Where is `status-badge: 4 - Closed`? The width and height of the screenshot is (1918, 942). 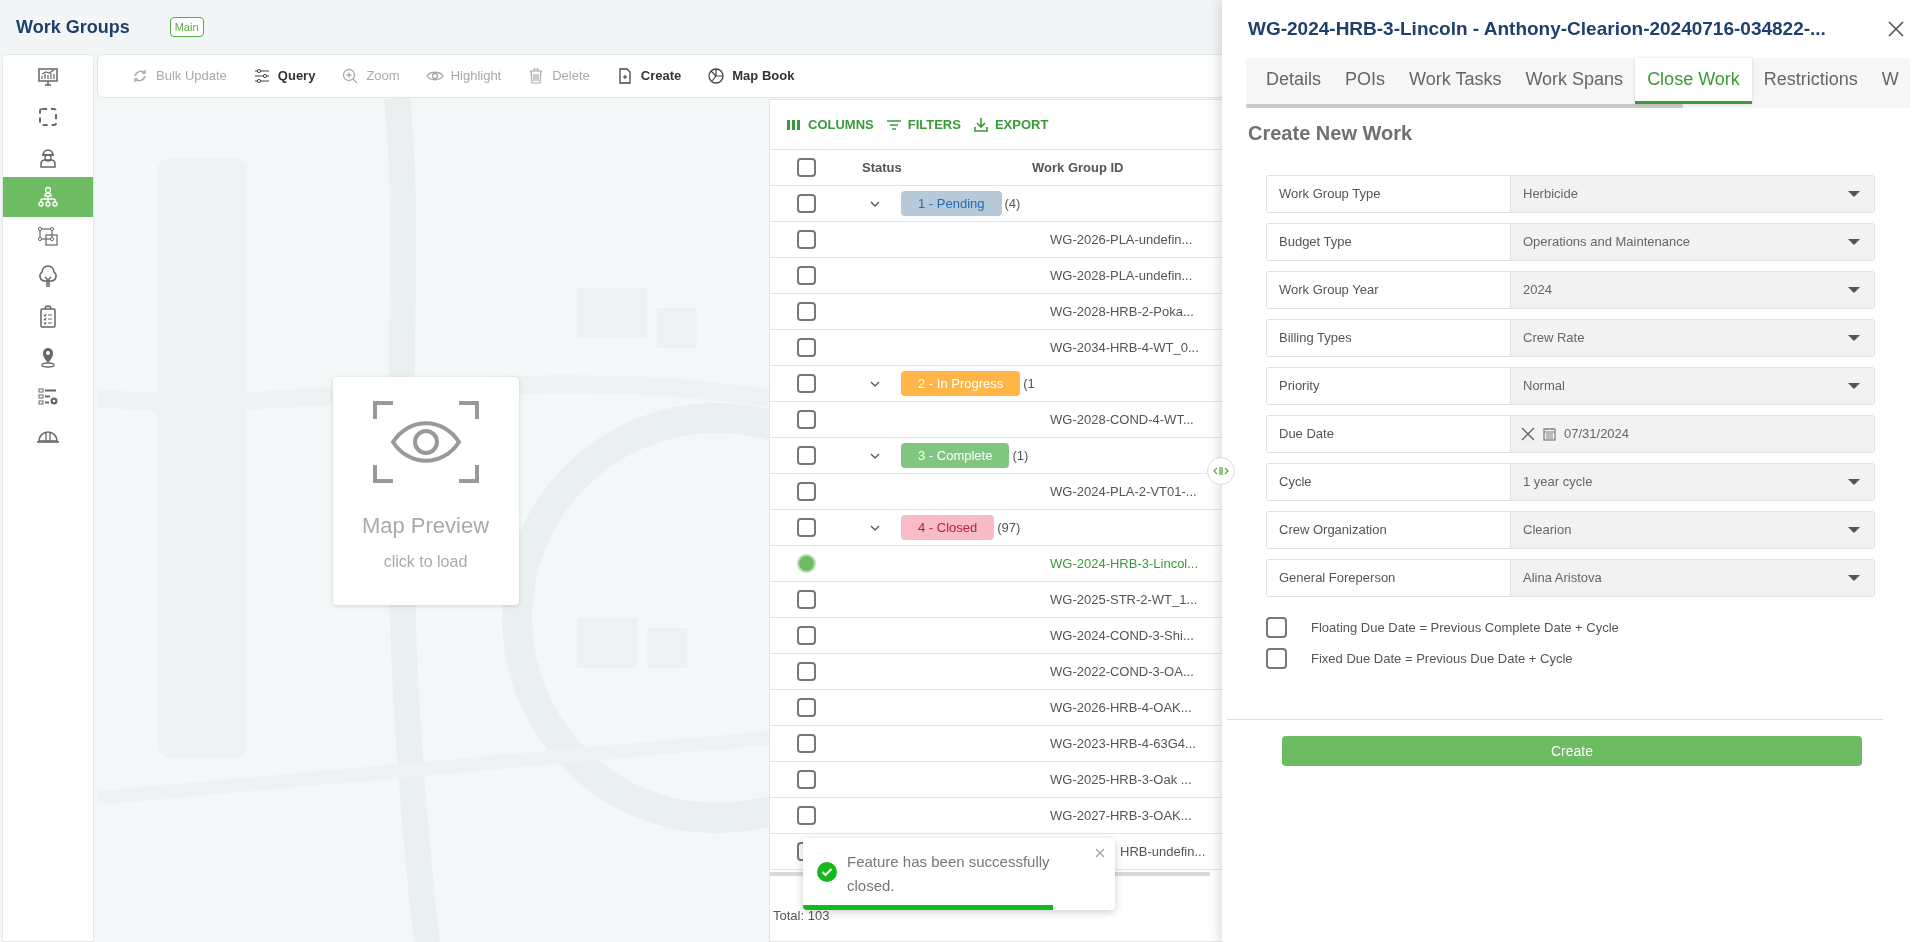 status-badge: 4 - Closed is located at coordinates (948, 527).